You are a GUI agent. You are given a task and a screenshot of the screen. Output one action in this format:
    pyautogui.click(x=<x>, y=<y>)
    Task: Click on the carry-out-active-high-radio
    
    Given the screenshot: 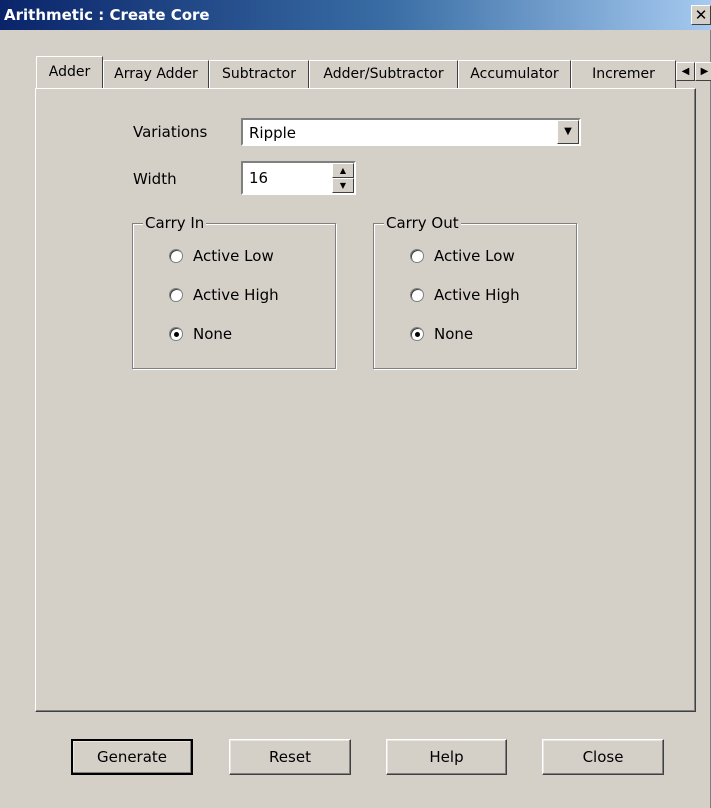 What is the action you would take?
    pyautogui.click(x=417, y=295)
    